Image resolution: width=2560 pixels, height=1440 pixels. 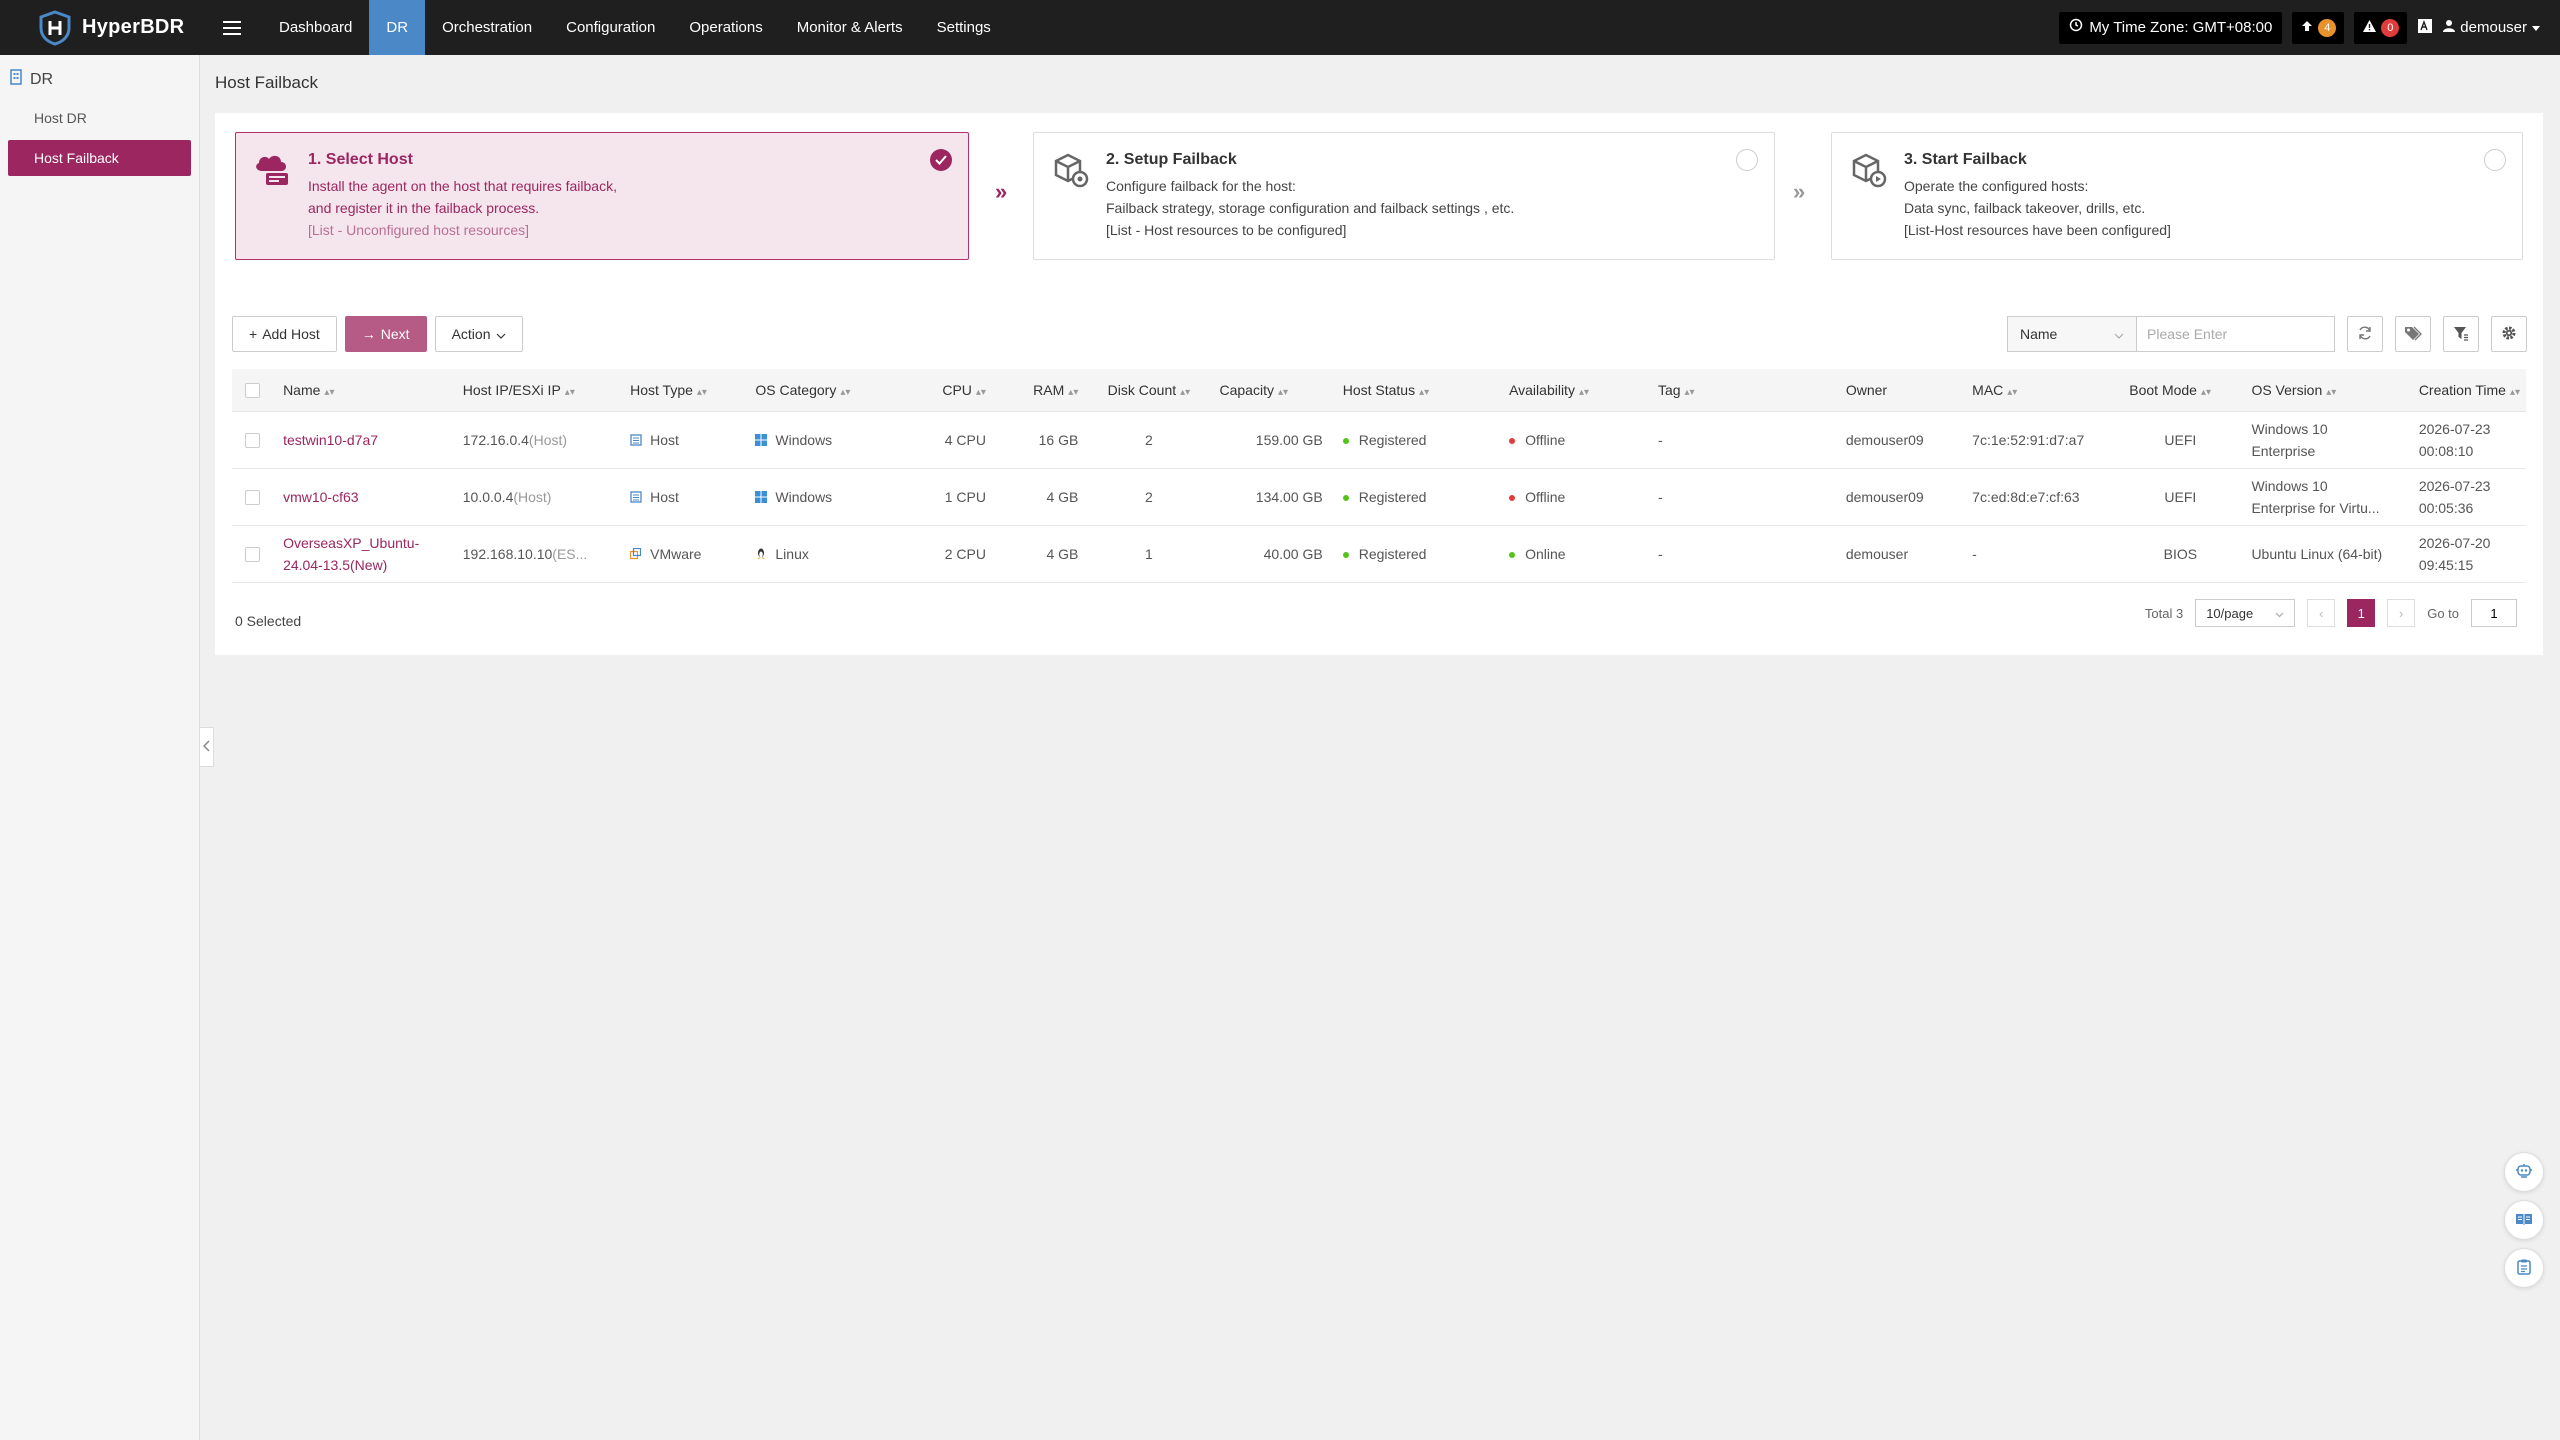 What do you see at coordinates (1271, 390) in the screenshot?
I see `col-capacity: Capacity ▴▾` at bounding box center [1271, 390].